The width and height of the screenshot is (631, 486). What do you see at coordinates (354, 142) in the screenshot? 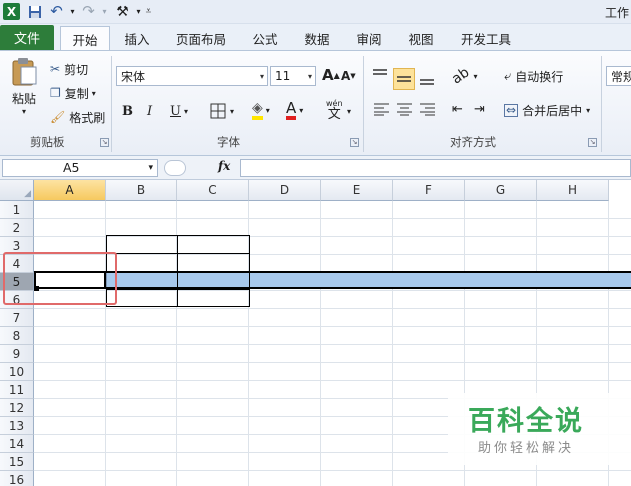
I see `font-launcher-icon: ↘` at bounding box center [354, 142].